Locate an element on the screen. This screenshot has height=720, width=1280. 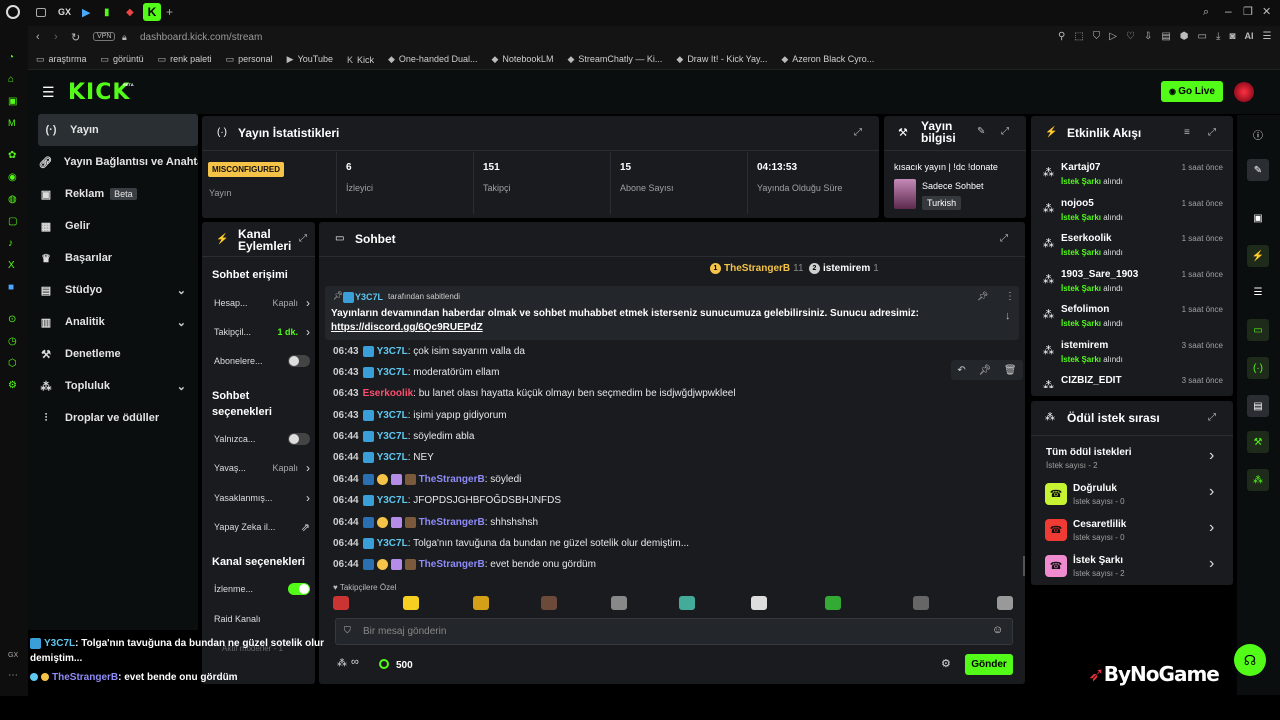
delete-icon: 🗑︎ is located at coordinates (1010, 370).